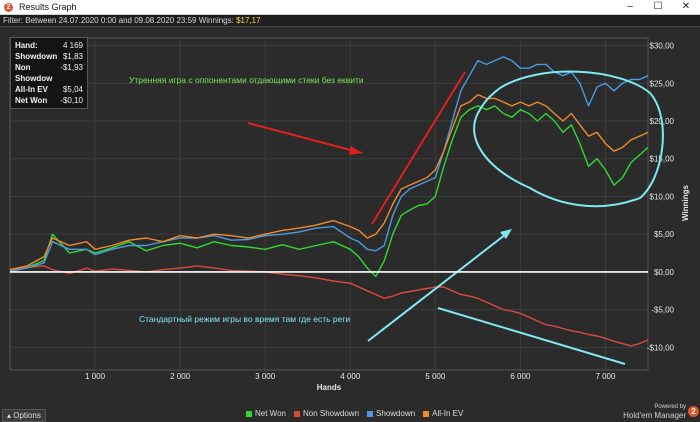  What do you see at coordinates (662, 159) in the screenshot?
I see `y-tick-label: $15,00` at bounding box center [662, 159].